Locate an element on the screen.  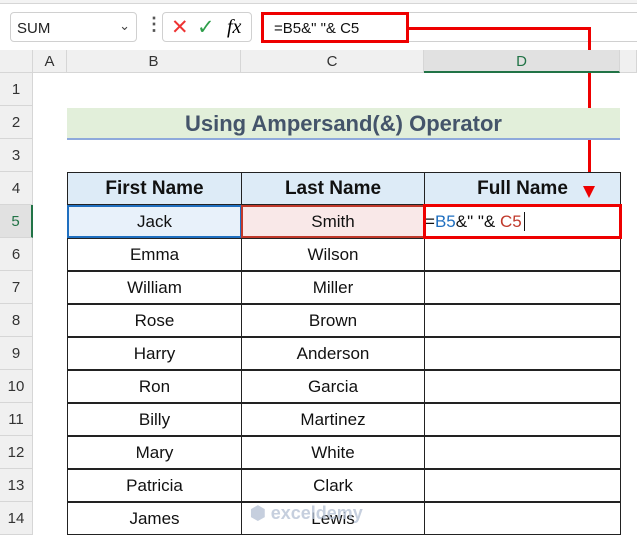
enter-icon: ✓ is located at coordinates (206, 27).